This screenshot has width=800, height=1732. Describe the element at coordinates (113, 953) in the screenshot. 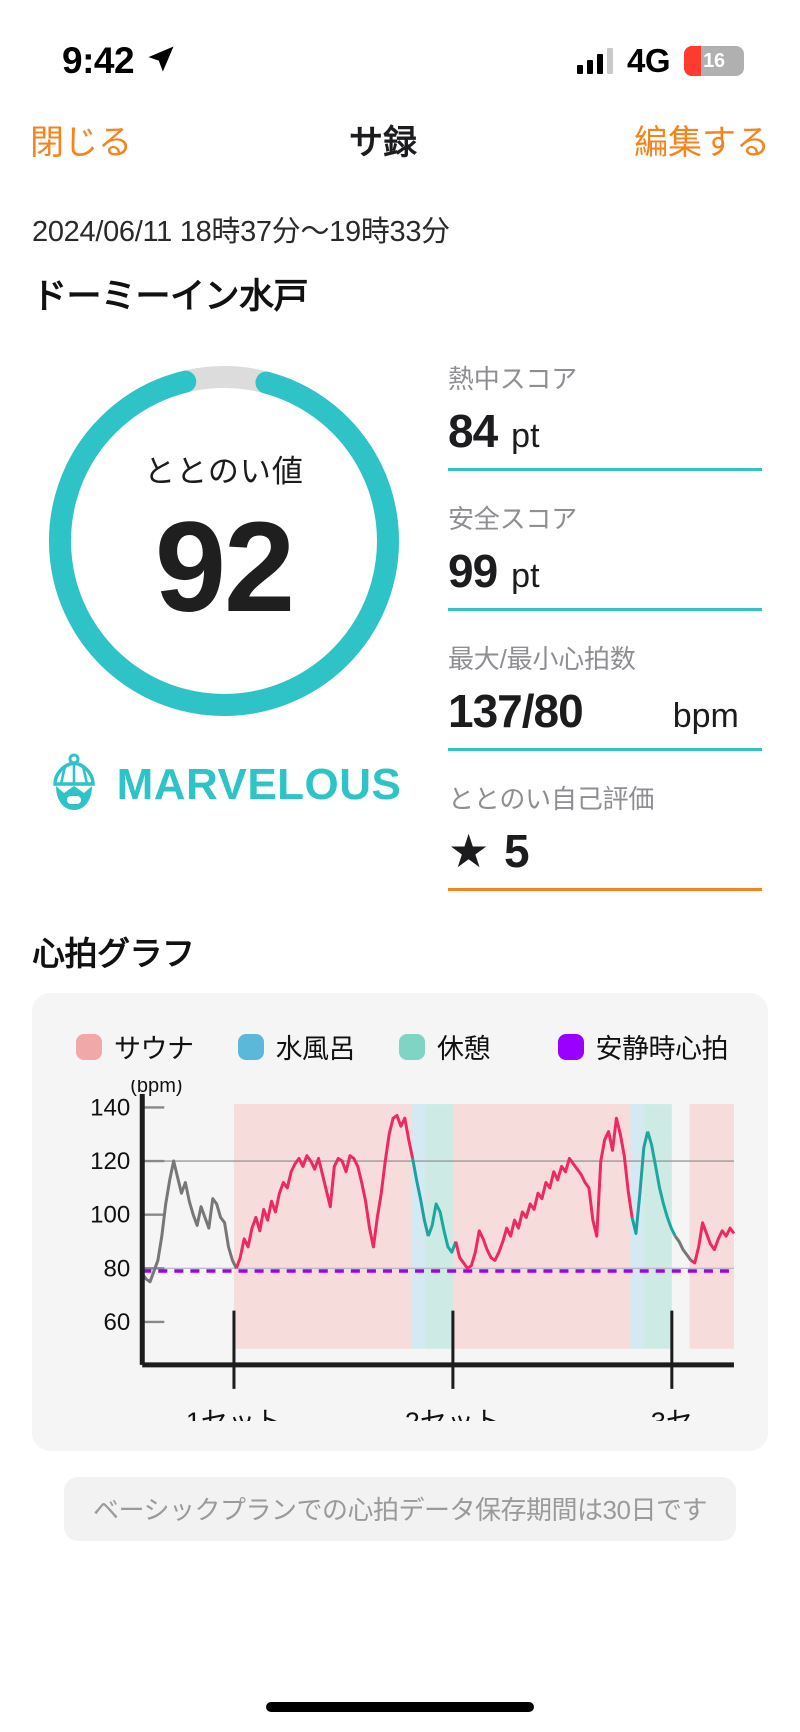

I see `chart-title: 心拍グラフ` at that location.